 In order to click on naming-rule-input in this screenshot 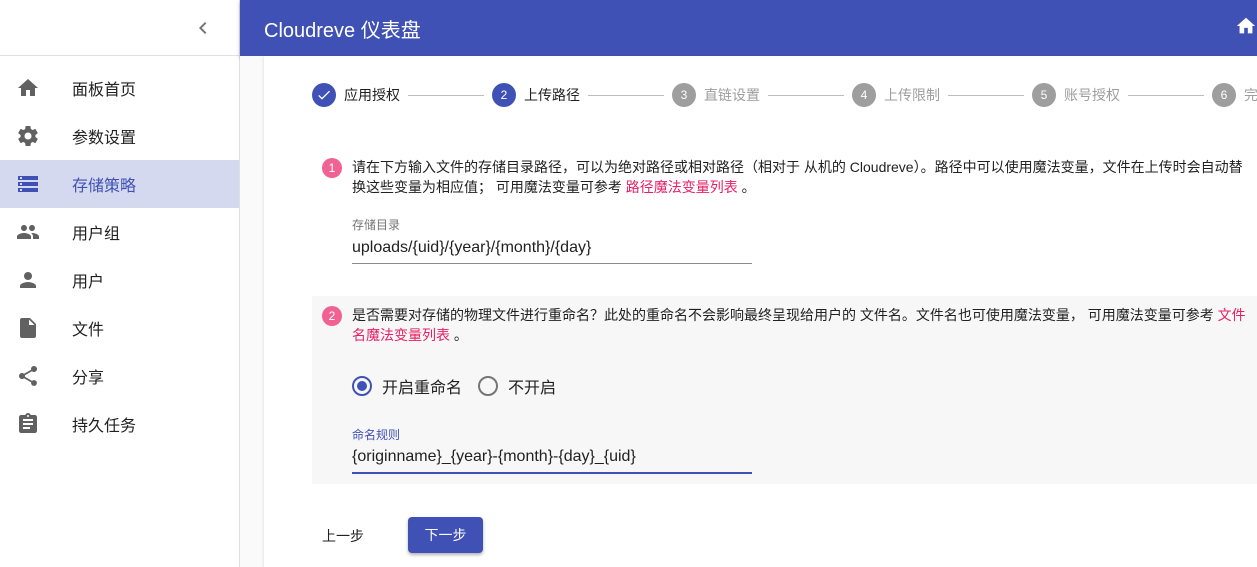, I will do `click(552, 458)`.